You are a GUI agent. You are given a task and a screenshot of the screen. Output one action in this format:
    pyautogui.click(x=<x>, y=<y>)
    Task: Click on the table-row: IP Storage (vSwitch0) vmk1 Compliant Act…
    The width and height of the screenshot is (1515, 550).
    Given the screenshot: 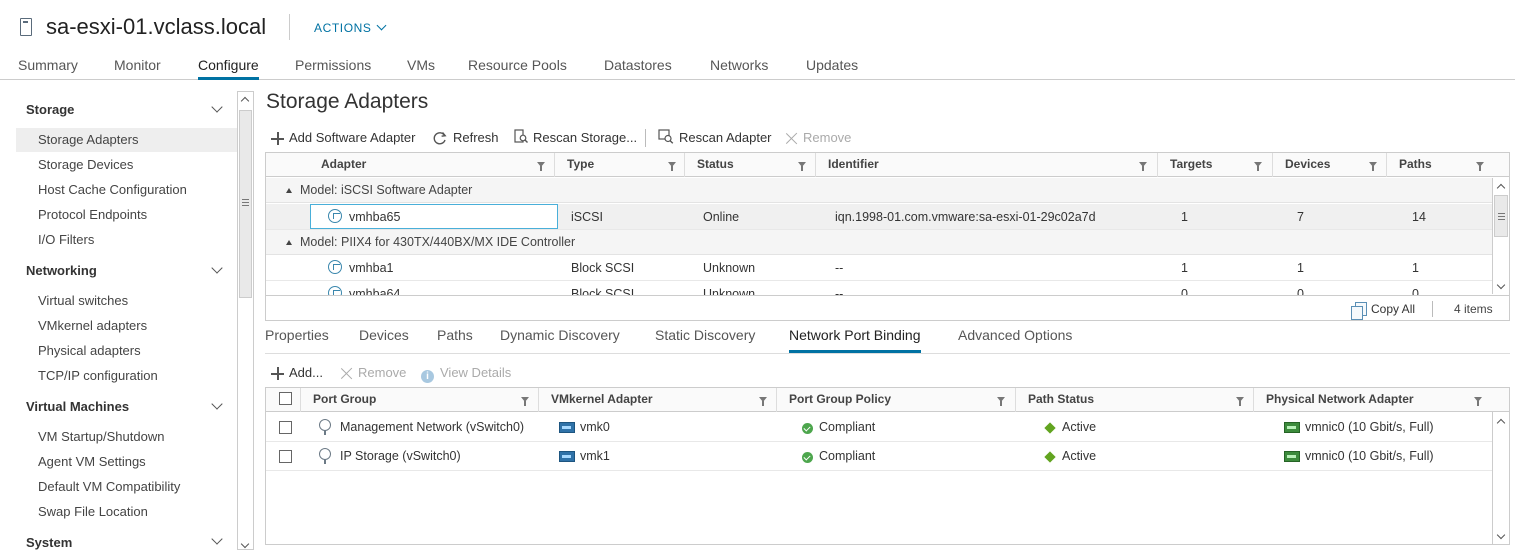 What is the action you would take?
    pyautogui.click(x=879, y=456)
    